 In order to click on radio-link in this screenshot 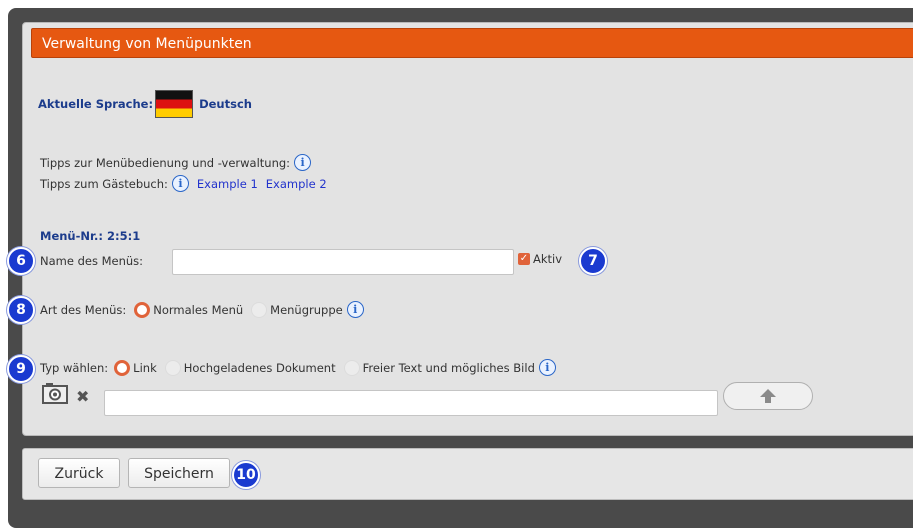, I will do `click(122, 367)`.